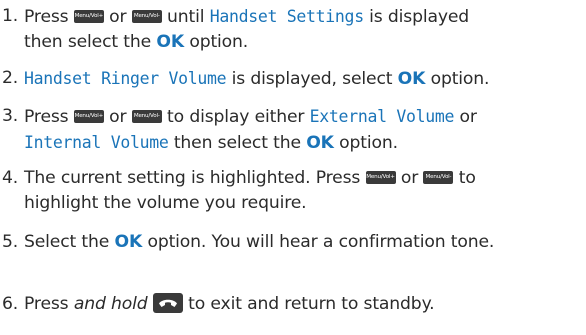  Describe the element at coordinates (96, 142) in the screenshot. I see `lcd-text: Internal Volume` at that location.